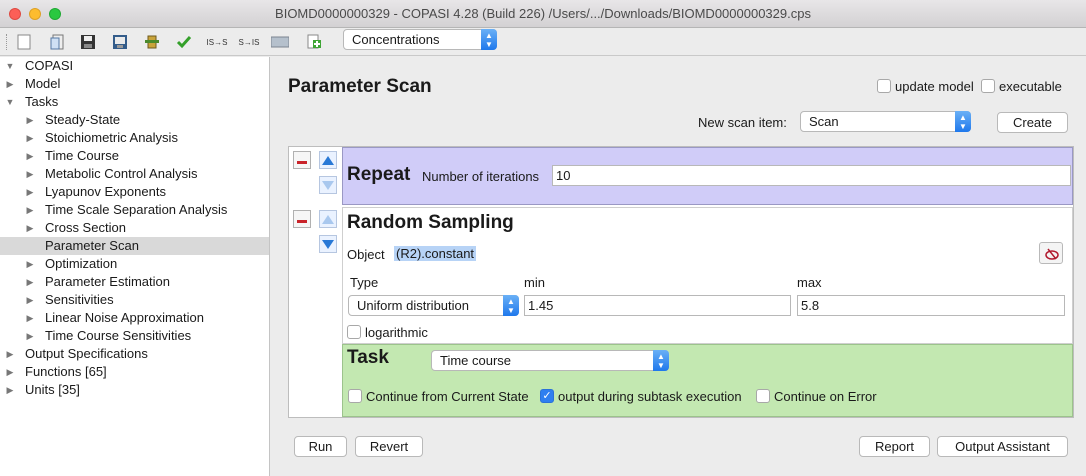 Image resolution: width=1086 pixels, height=476 pixels. I want to click on tree-item: ▶ Units [35], so click(134, 390).